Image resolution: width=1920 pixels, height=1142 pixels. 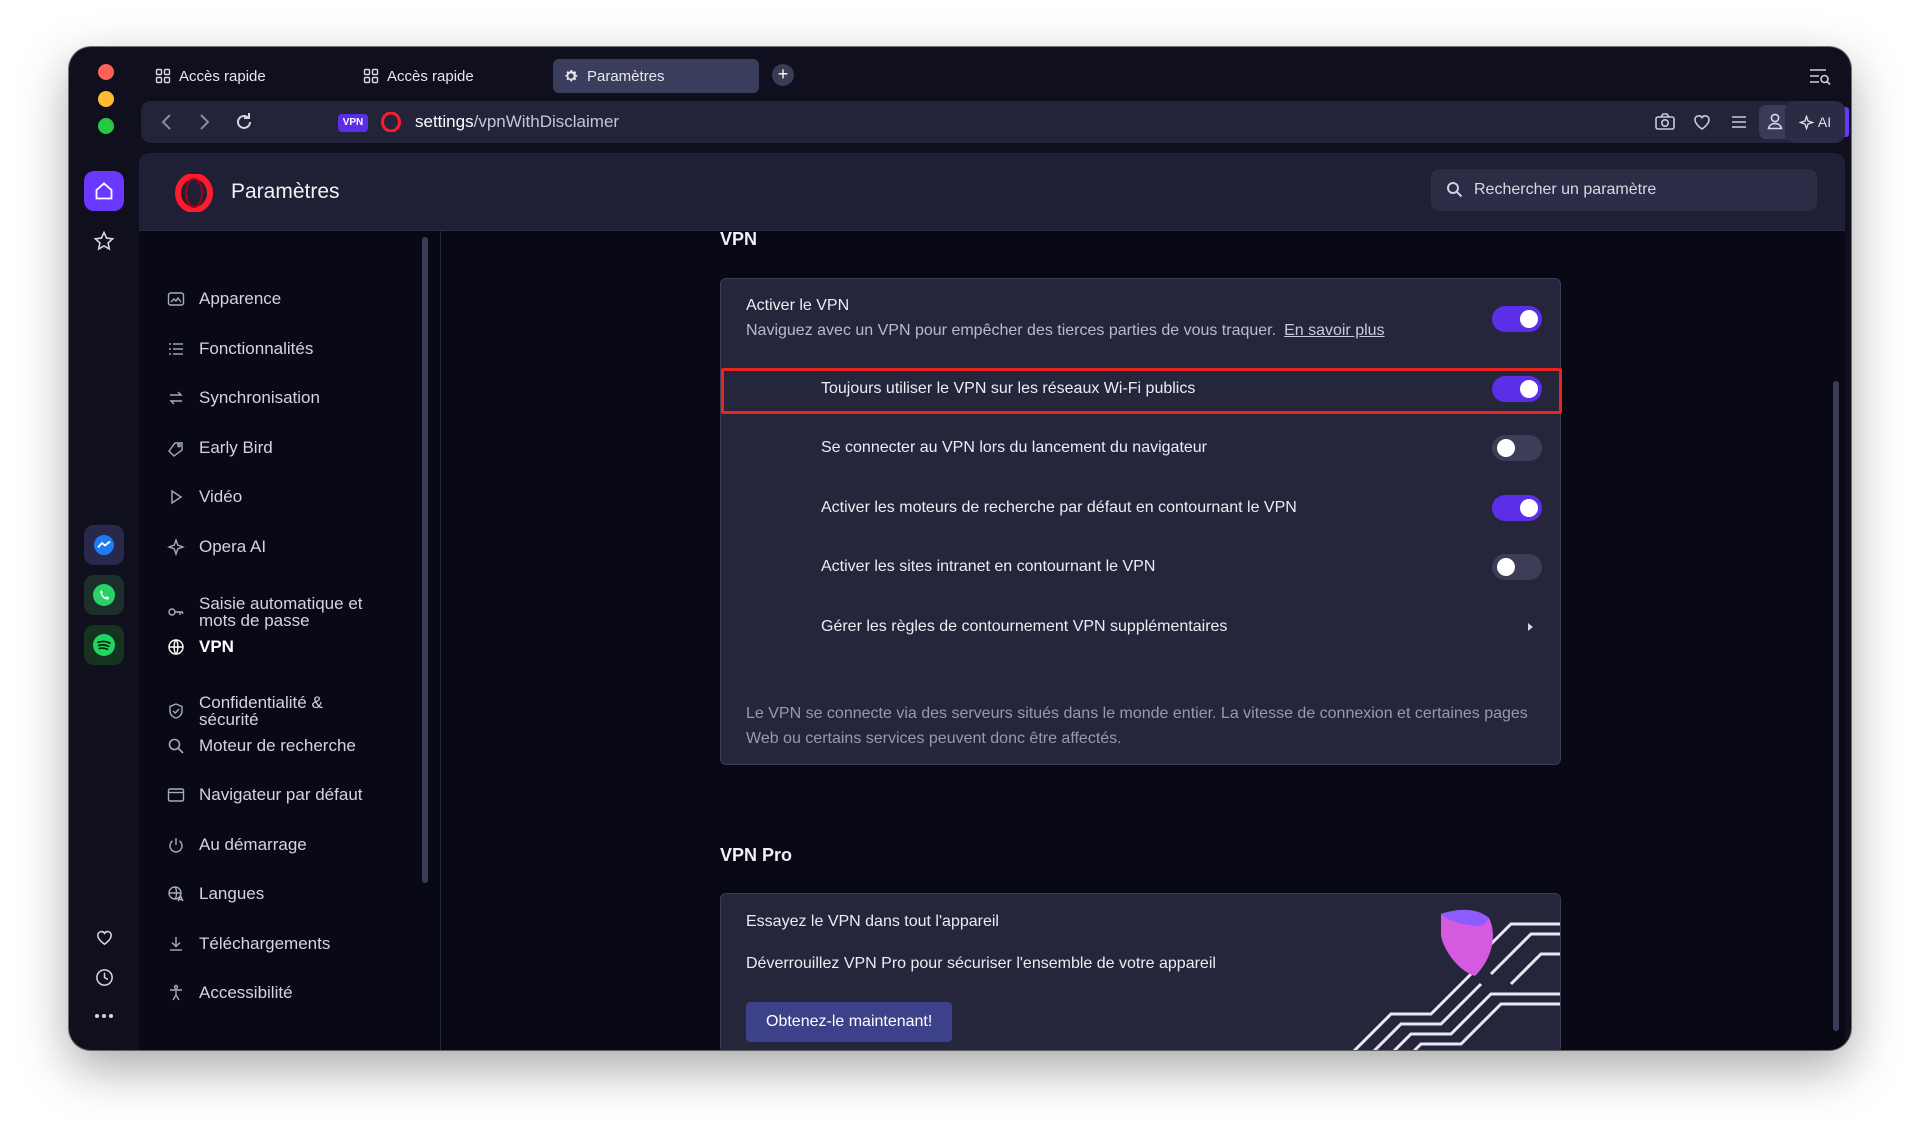 I want to click on sidebar-item-downloads: Téléchargements, so click(x=248, y=944).